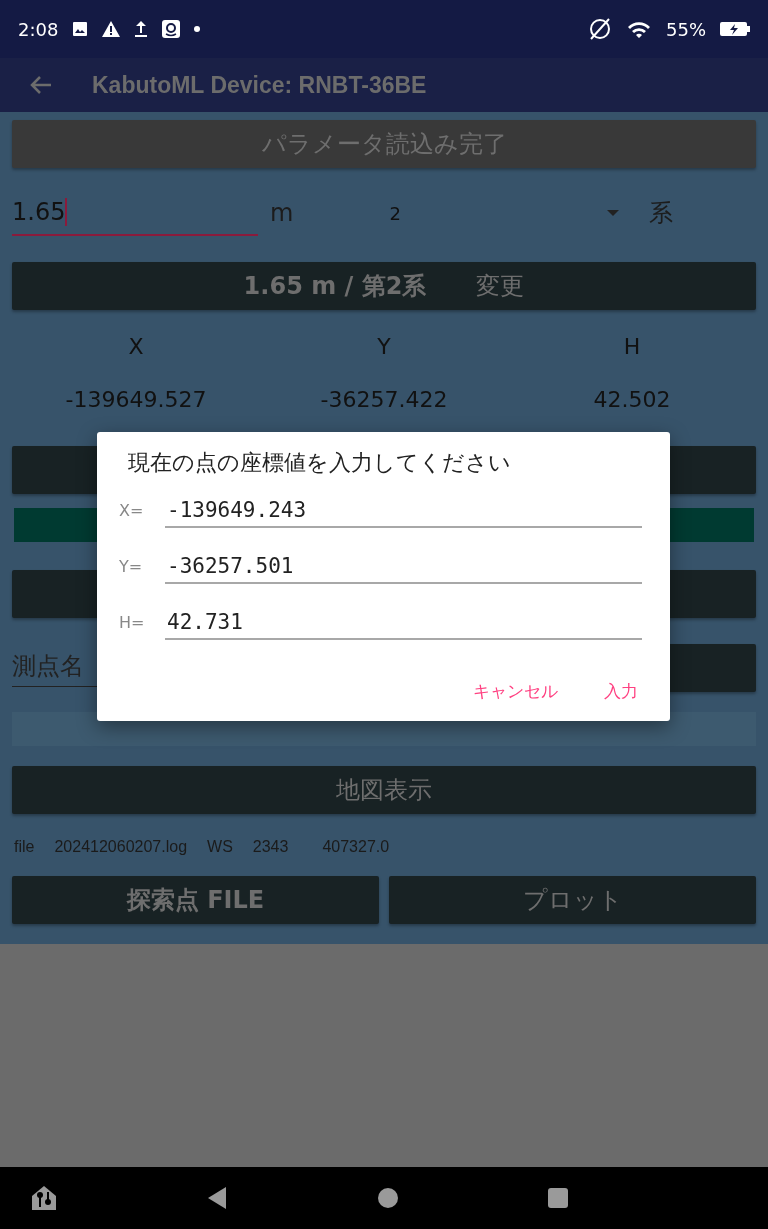  I want to click on unit-label: m, so click(282, 213).